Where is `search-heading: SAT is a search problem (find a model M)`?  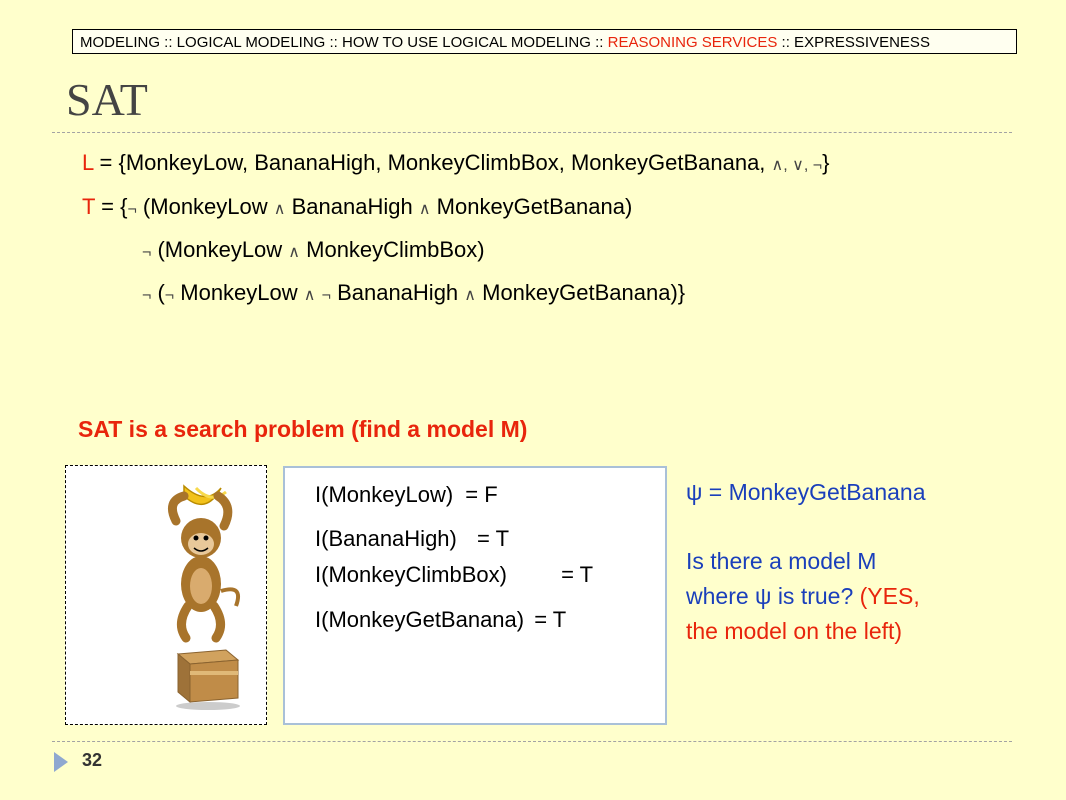
search-heading: SAT is a search problem (find a model M) is located at coordinates (303, 429).